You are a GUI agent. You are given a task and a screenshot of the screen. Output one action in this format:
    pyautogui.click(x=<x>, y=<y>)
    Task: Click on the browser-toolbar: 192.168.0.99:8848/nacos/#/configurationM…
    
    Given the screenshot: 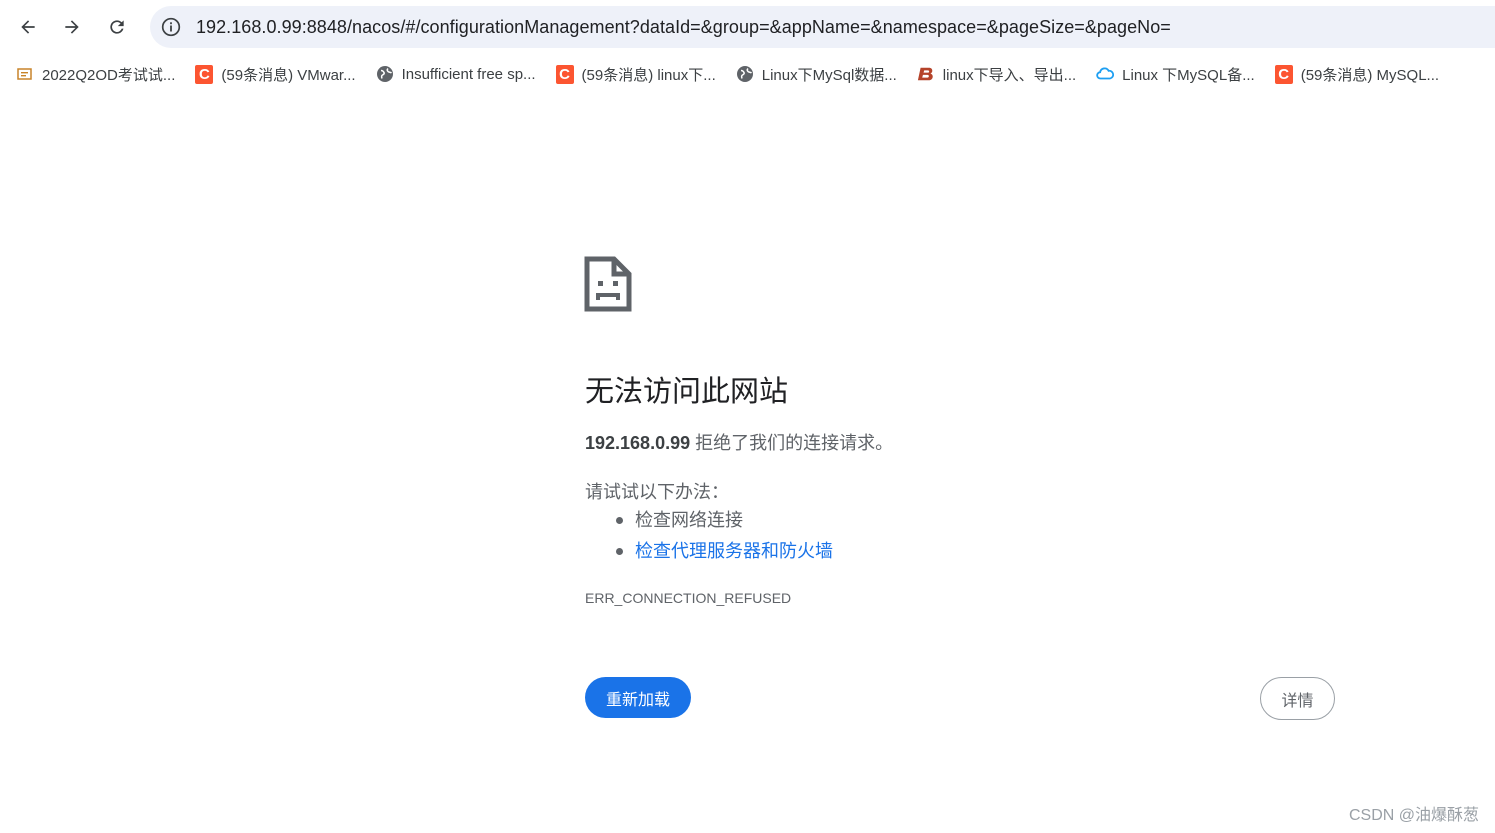 What is the action you would take?
    pyautogui.click(x=747, y=27)
    